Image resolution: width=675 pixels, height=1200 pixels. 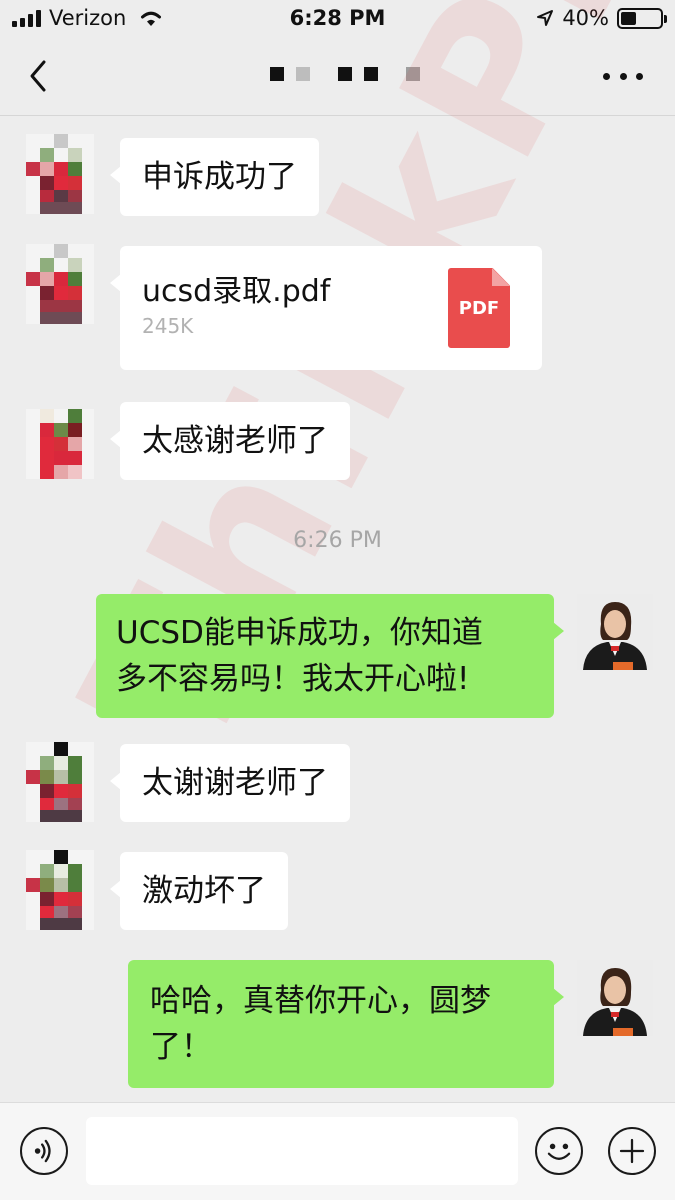 I want to click on pdf-corner-fold, so click(x=501, y=277).